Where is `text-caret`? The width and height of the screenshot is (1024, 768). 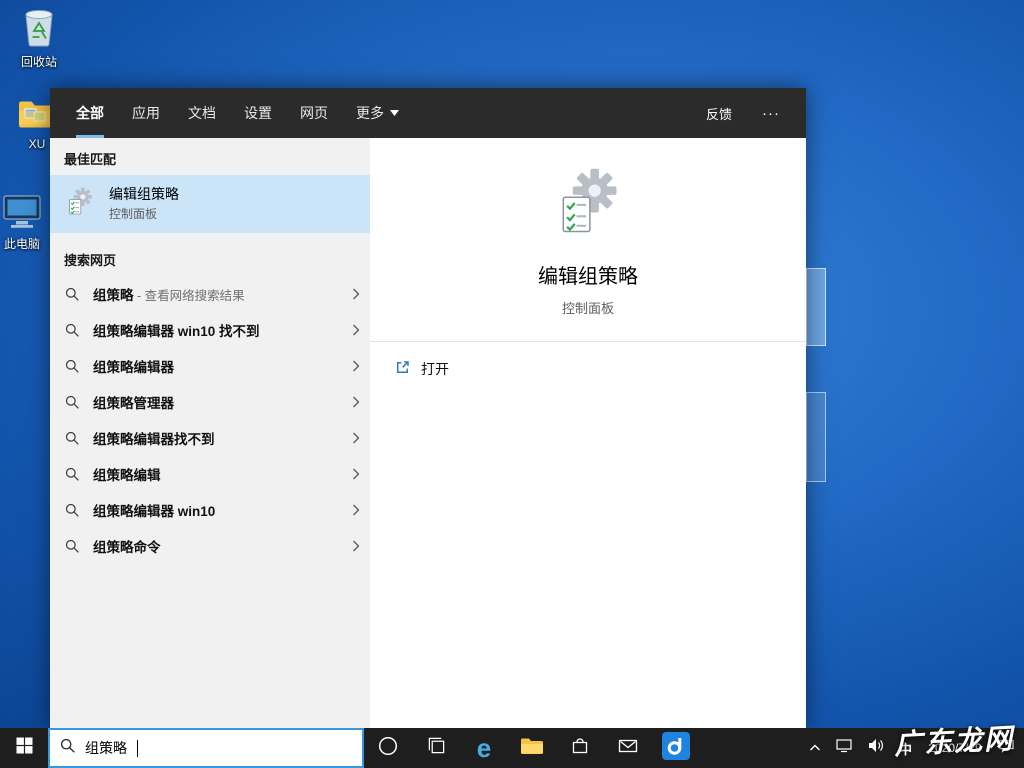
text-caret is located at coordinates (137, 748).